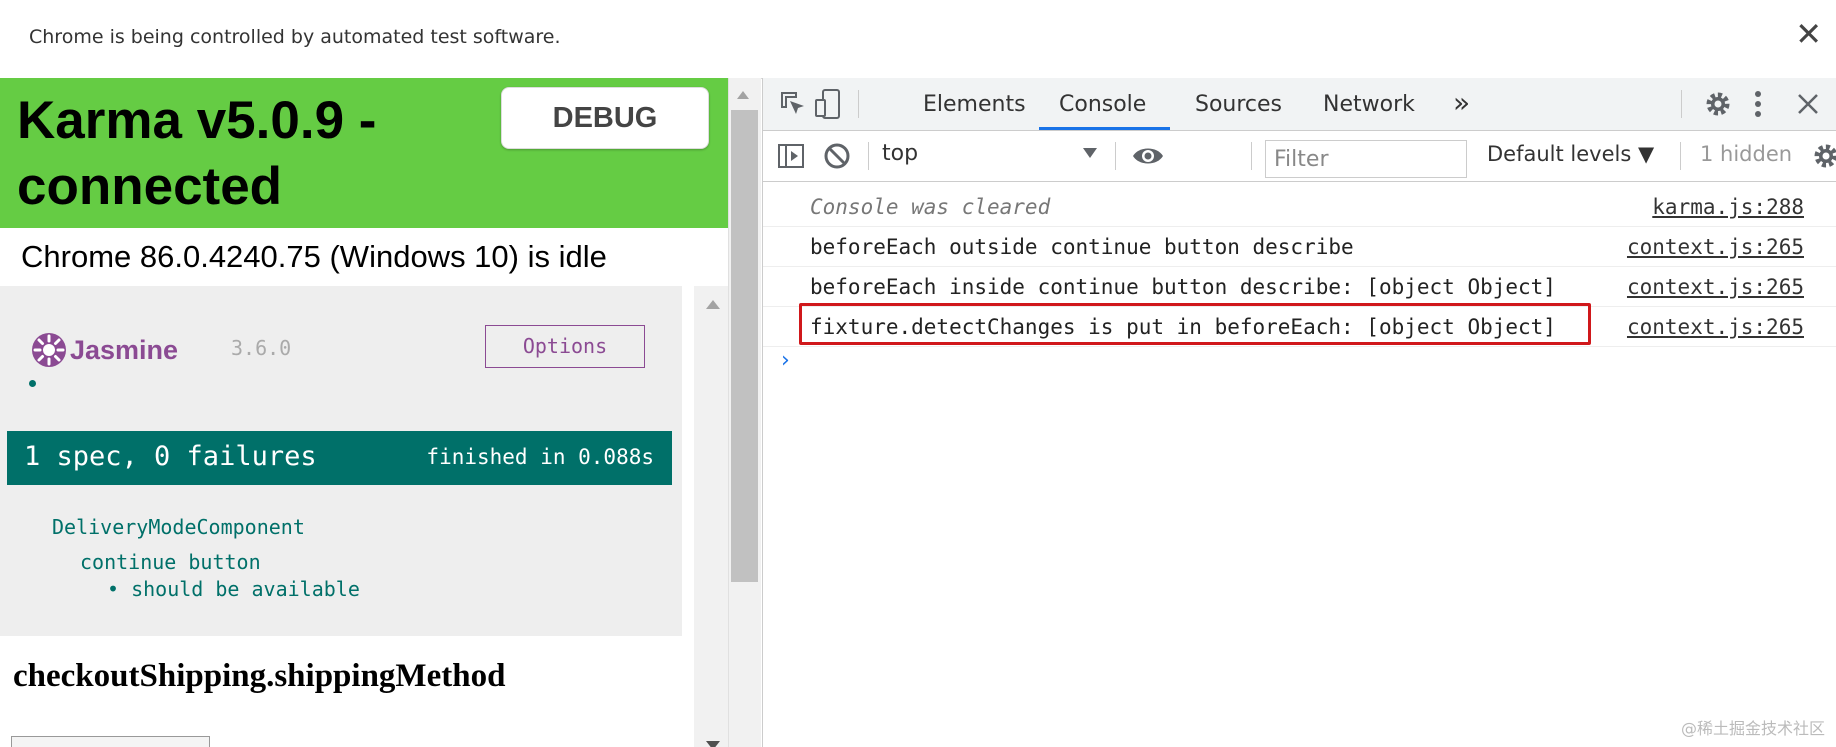 This screenshot has height=747, width=1836. Describe the element at coordinates (1090, 153) in the screenshot. I see `context-dropdown-icon` at that location.